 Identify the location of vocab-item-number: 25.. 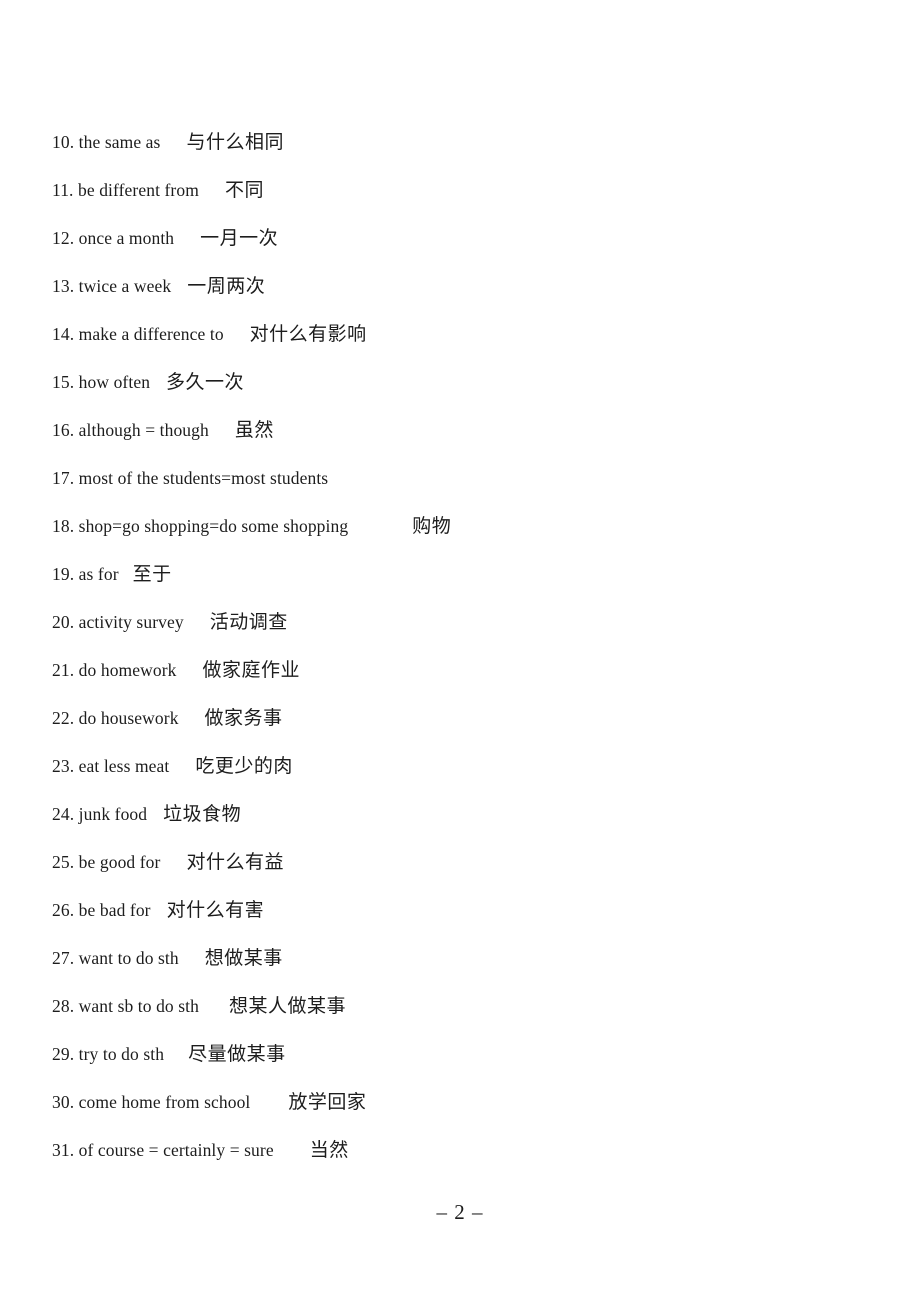
(63, 862).